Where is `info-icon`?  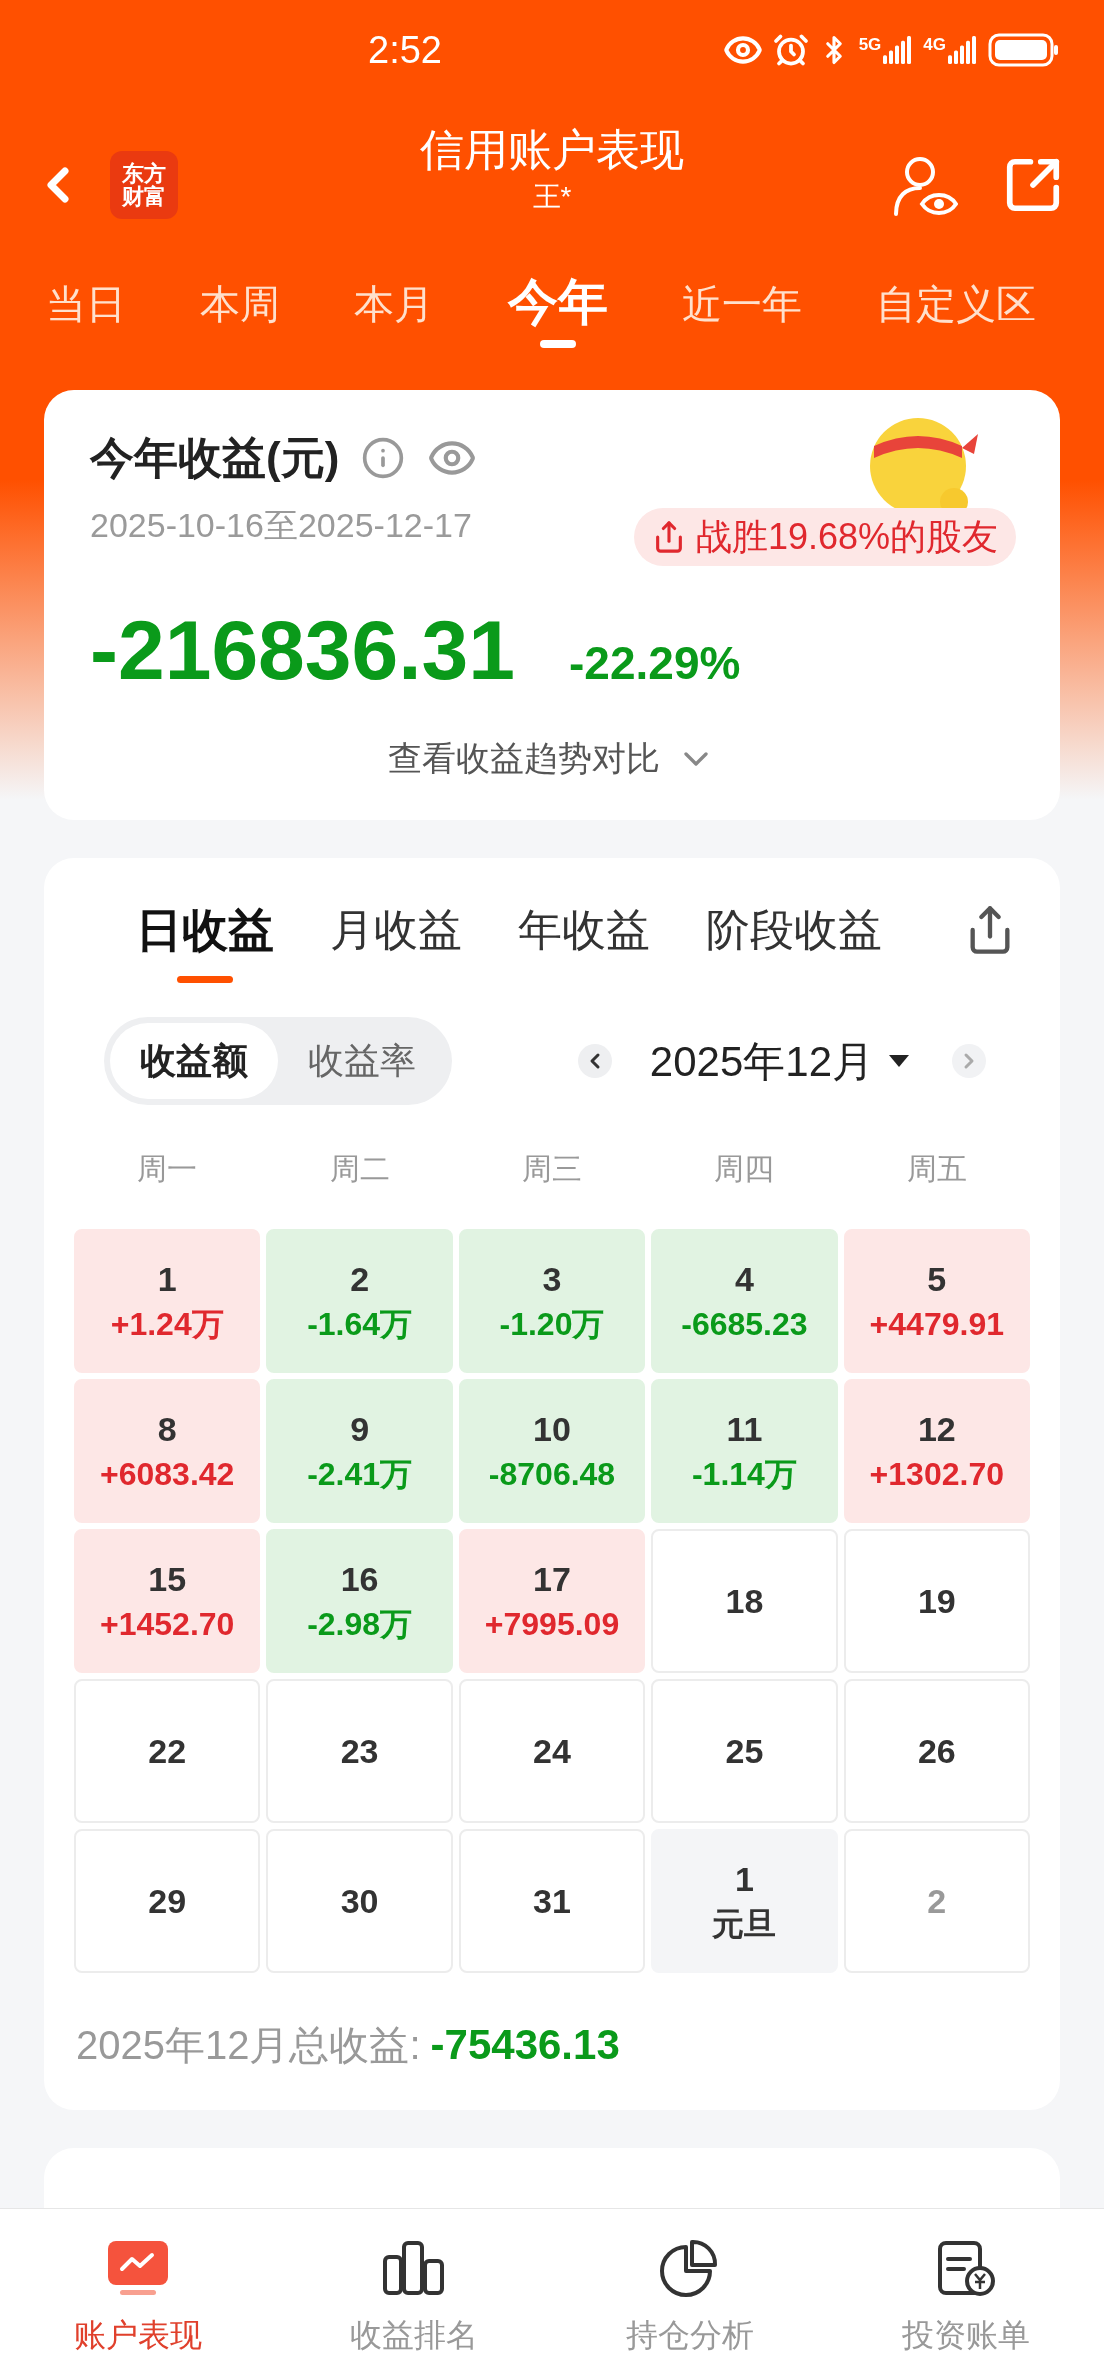
info-icon is located at coordinates (383, 458).